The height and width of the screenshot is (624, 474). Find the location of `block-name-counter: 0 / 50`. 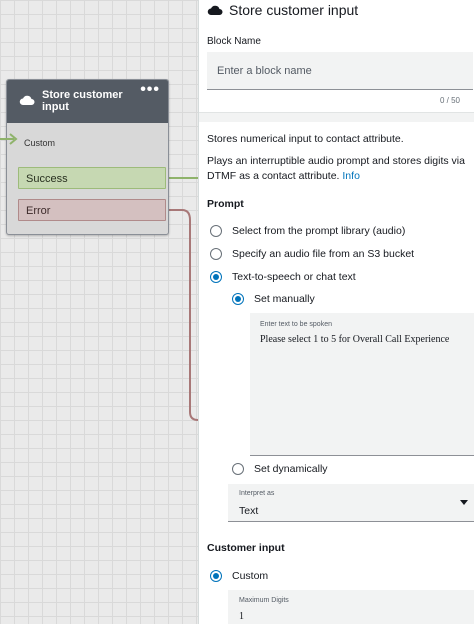

block-name-counter: 0 / 50 is located at coordinates (449, 100).